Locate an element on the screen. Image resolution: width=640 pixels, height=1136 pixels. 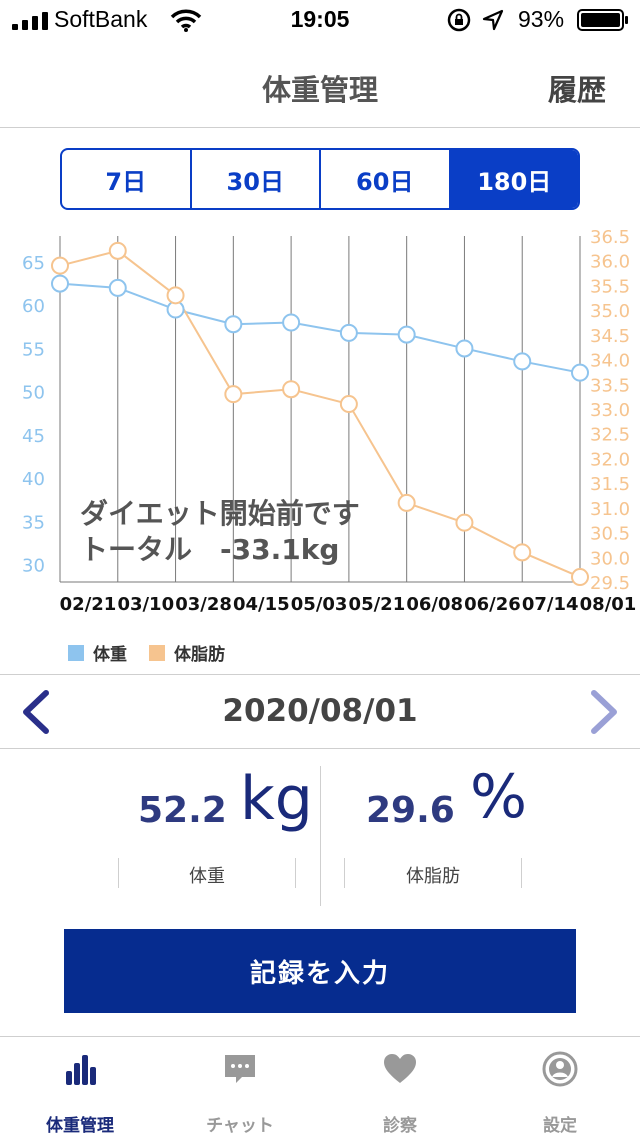
tab-label-consultation: 診察 is located at coordinates (400, 1126).